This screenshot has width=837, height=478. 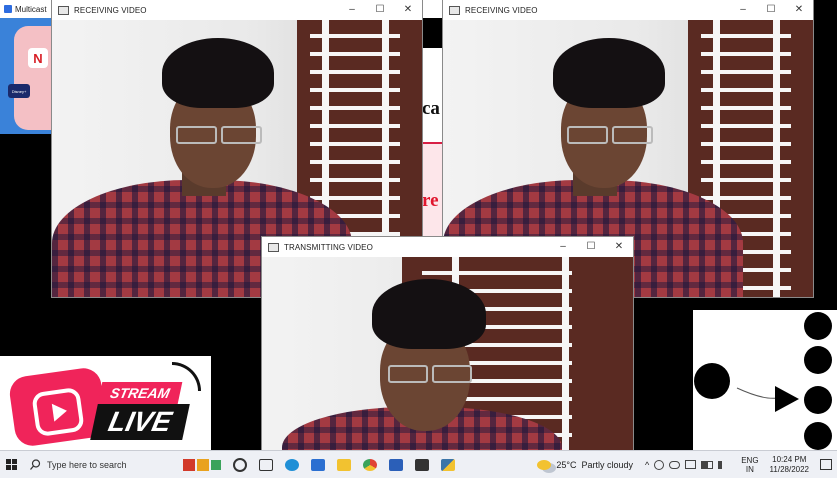 I want to click on start-button, so click(x=11, y=464).